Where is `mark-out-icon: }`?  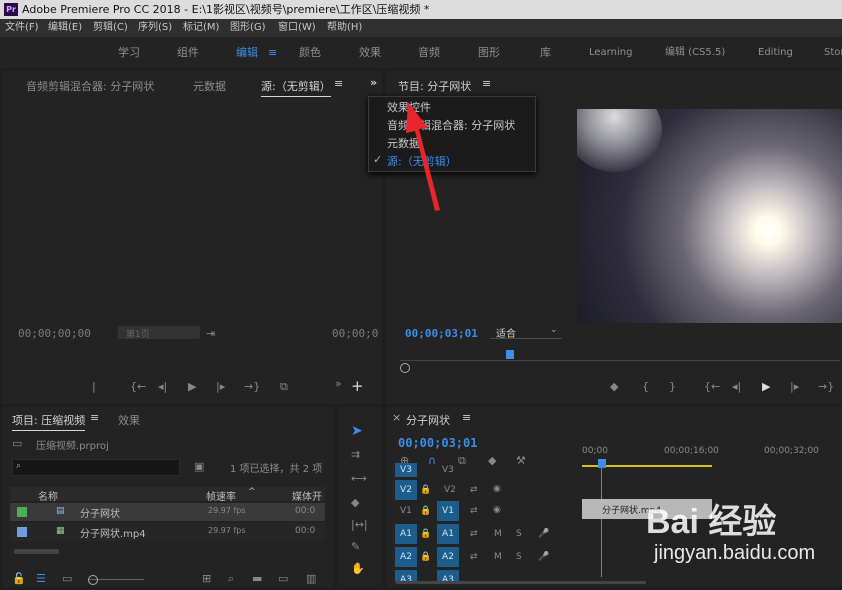 mark-out-icon: } is located at coordinates (672, 387).